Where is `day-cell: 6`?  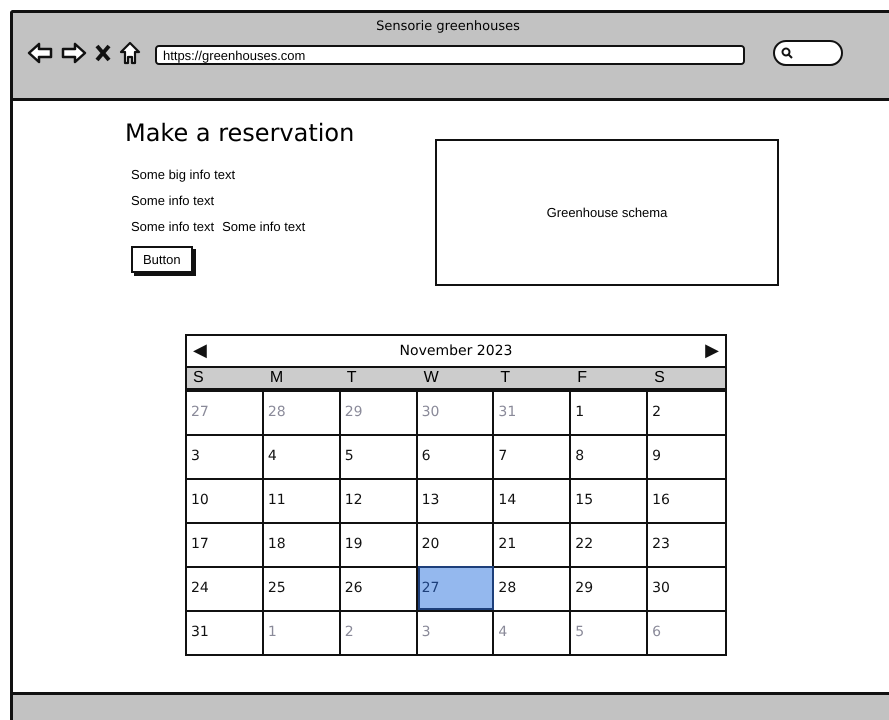 day-cell: 6 is located at coordinates (456, 456).